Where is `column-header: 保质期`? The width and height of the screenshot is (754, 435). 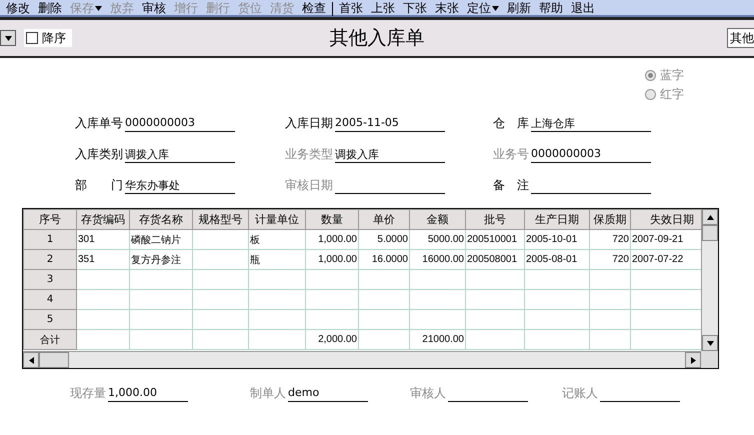 column-header: 保质期 is located at coordinates (610, 220).